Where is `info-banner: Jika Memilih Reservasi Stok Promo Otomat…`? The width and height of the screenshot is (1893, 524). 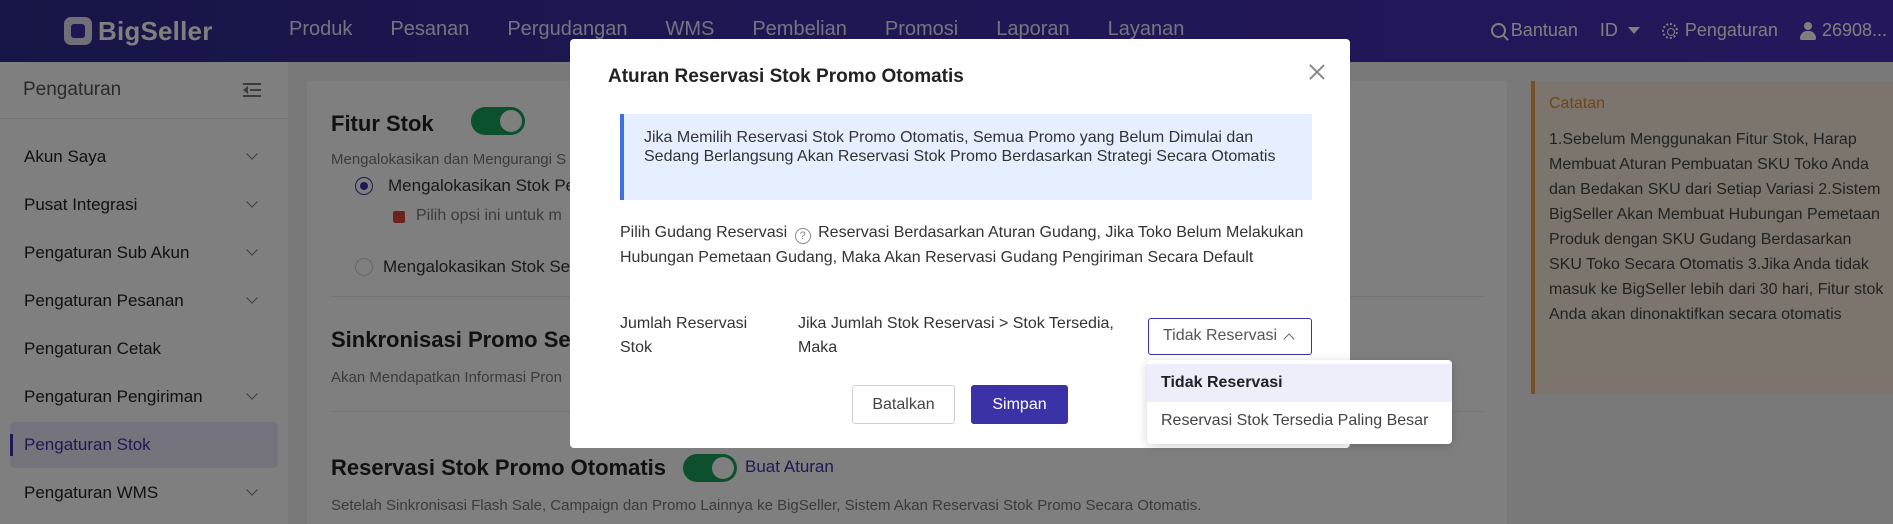 info-banner: Jika Memilih Reservasi Stok Promo Otomat… is located at coordinates (966, 157).